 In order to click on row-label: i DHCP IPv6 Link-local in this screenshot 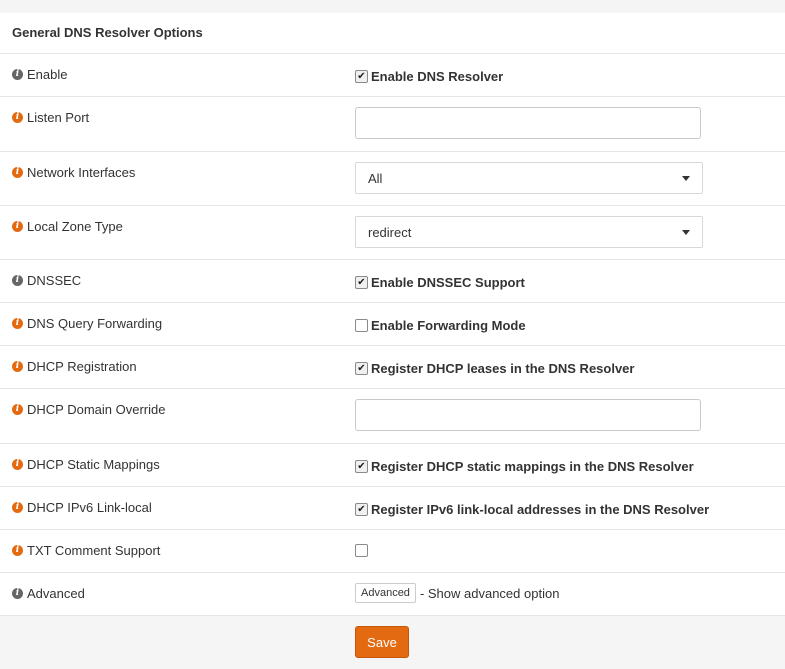, I will do `click(82, 507)`.